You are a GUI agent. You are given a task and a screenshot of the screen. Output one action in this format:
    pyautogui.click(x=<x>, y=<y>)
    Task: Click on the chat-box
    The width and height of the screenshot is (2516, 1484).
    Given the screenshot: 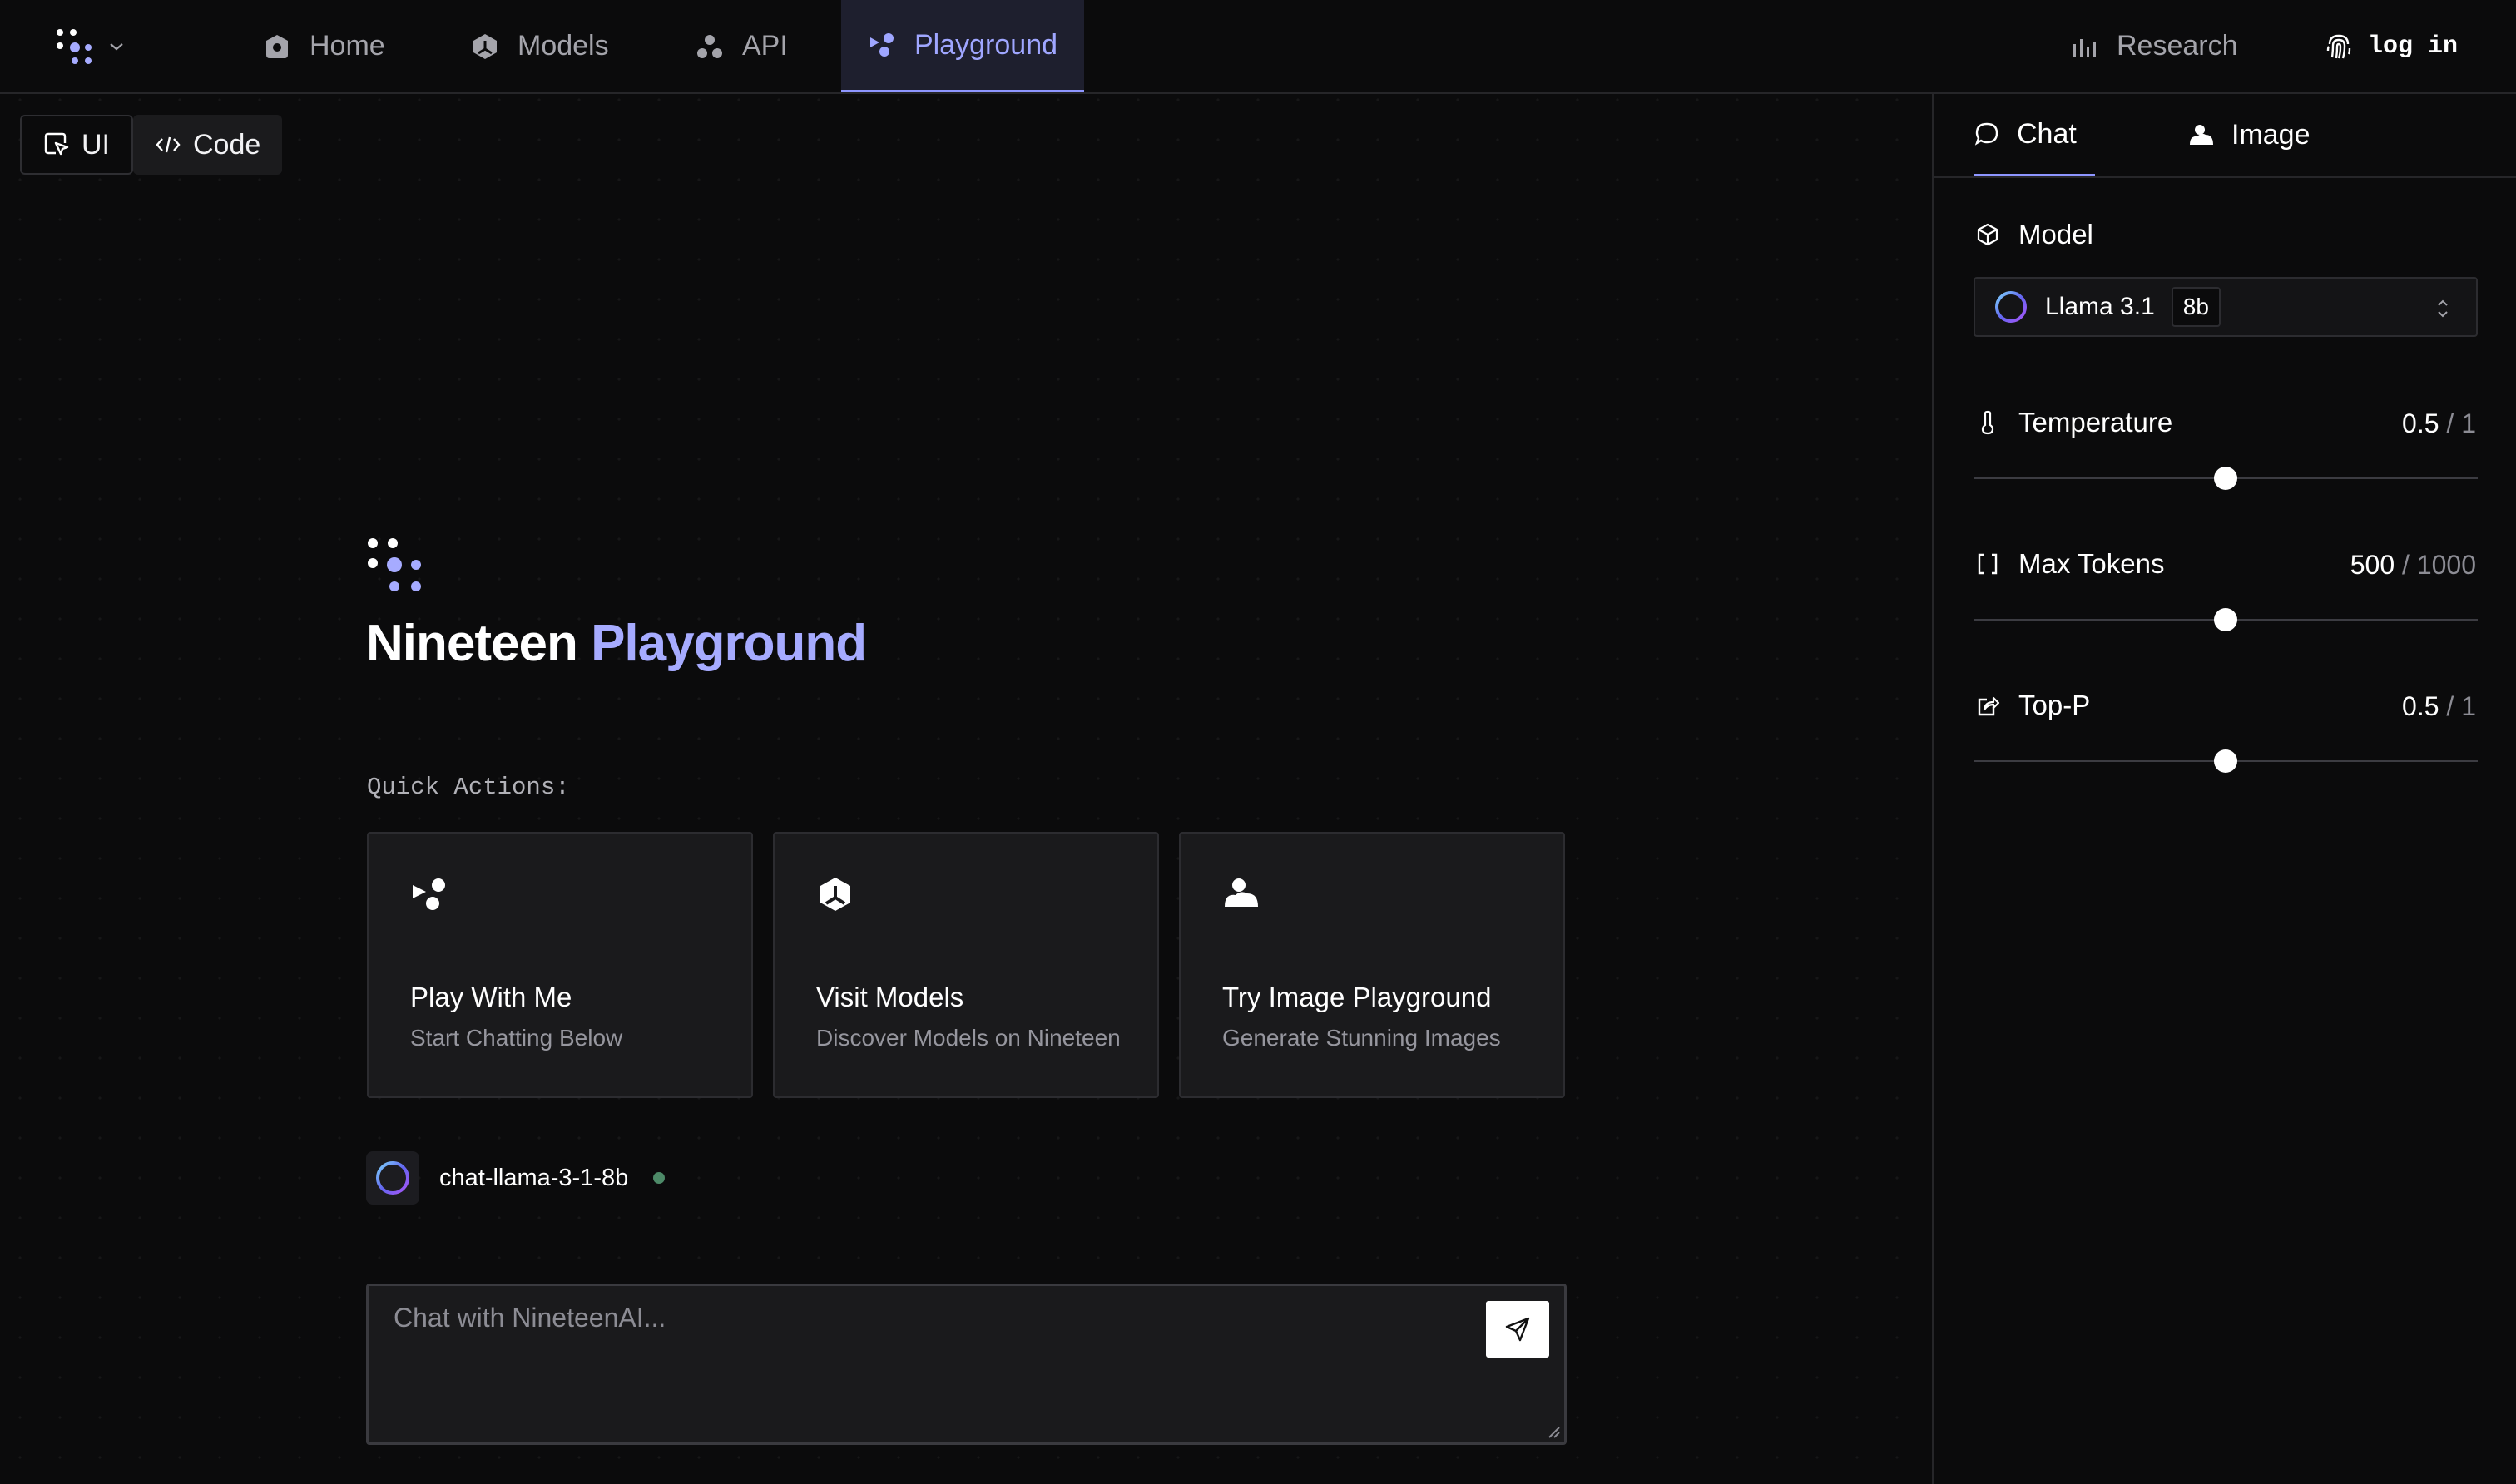 What is the action you would take?
    pyautogui.click(x=966, y=1364)
    